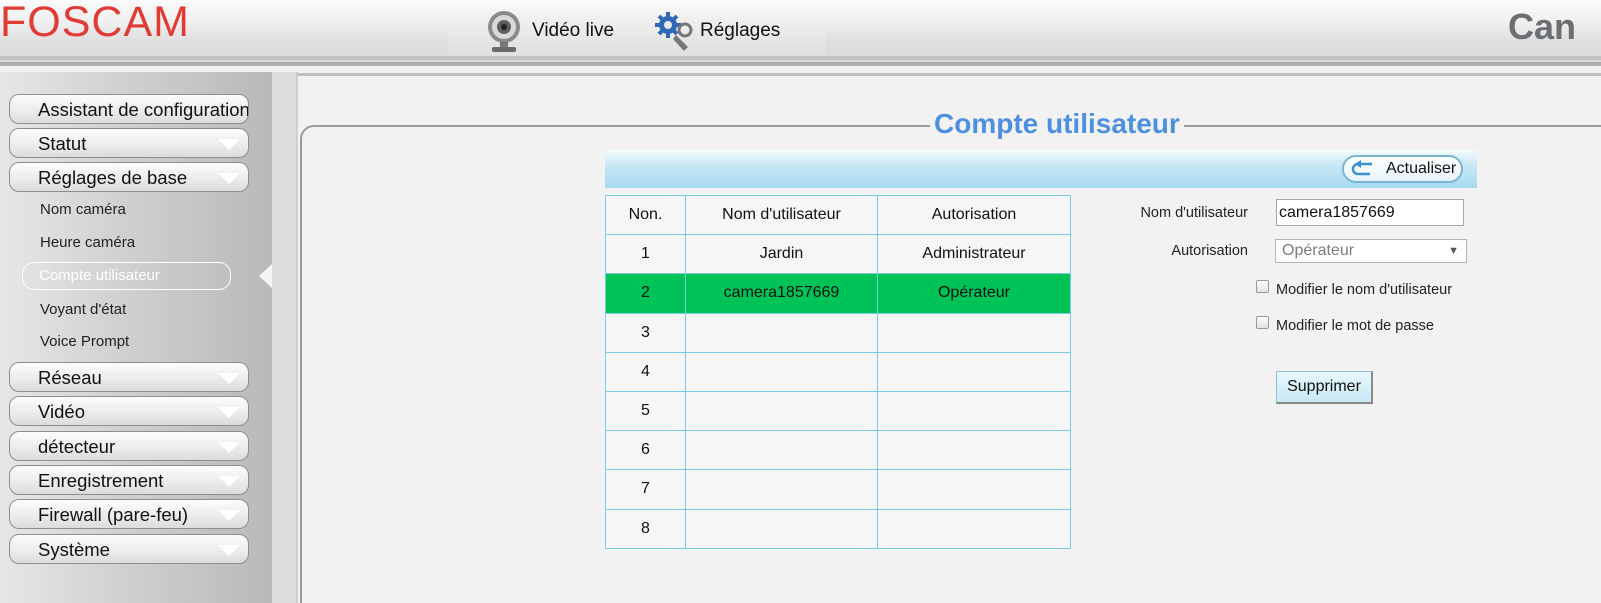 The image size is (1601, 603). I want to click on sidebar-item-label: Système, so click(74, 549).